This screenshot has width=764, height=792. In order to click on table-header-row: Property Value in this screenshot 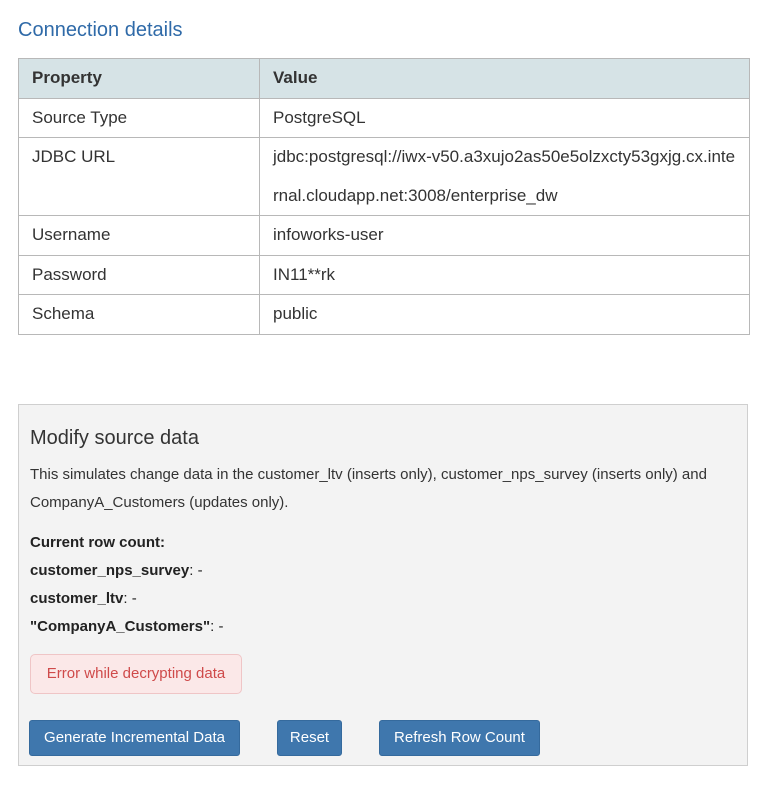, I will do `click(384, 78)`.